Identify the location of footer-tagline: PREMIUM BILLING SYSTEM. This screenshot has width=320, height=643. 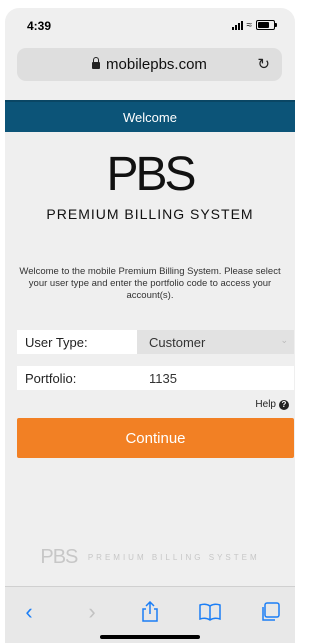
(173, 557).